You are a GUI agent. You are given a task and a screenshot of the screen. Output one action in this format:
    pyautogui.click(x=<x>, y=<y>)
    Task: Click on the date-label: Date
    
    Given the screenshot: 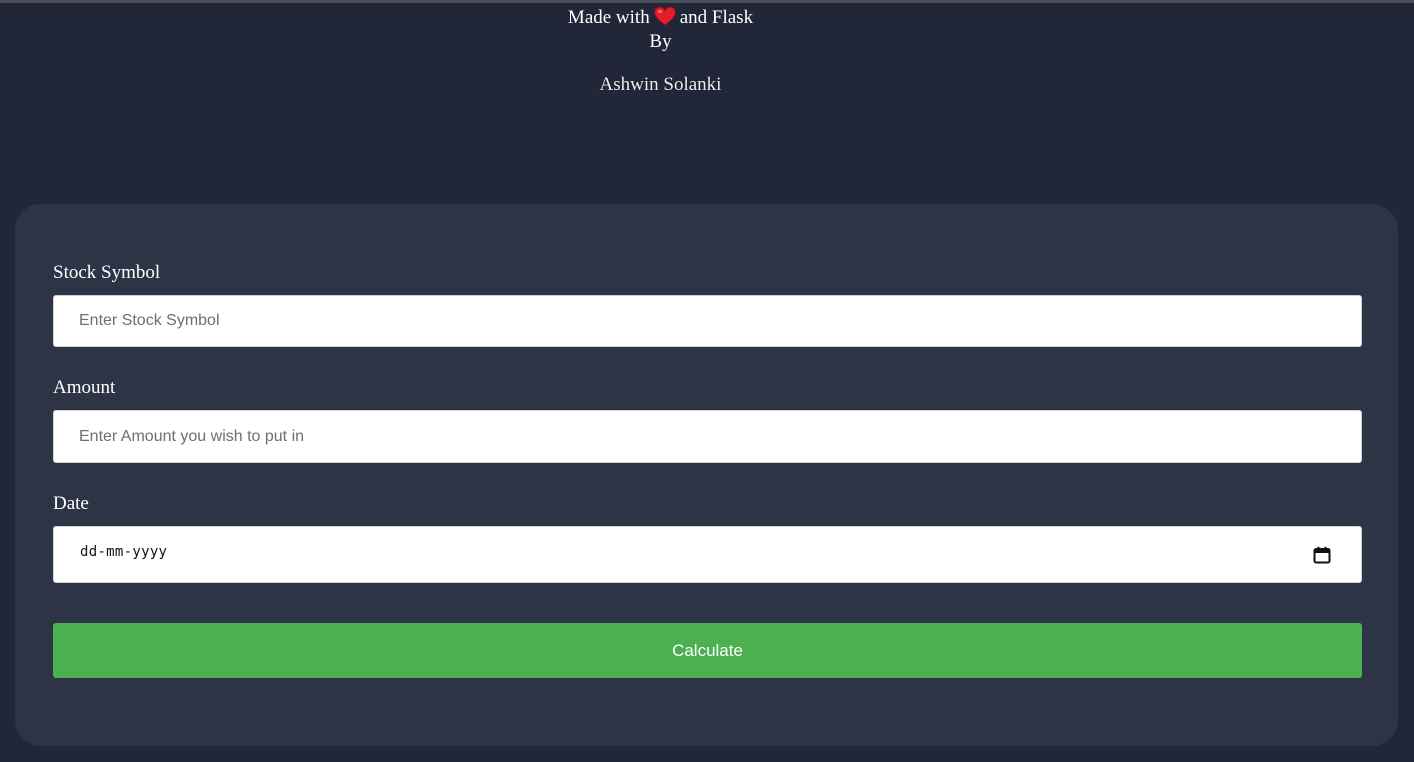 What is the action you would take?
    pyautogui.click(x=71, y=503)
    